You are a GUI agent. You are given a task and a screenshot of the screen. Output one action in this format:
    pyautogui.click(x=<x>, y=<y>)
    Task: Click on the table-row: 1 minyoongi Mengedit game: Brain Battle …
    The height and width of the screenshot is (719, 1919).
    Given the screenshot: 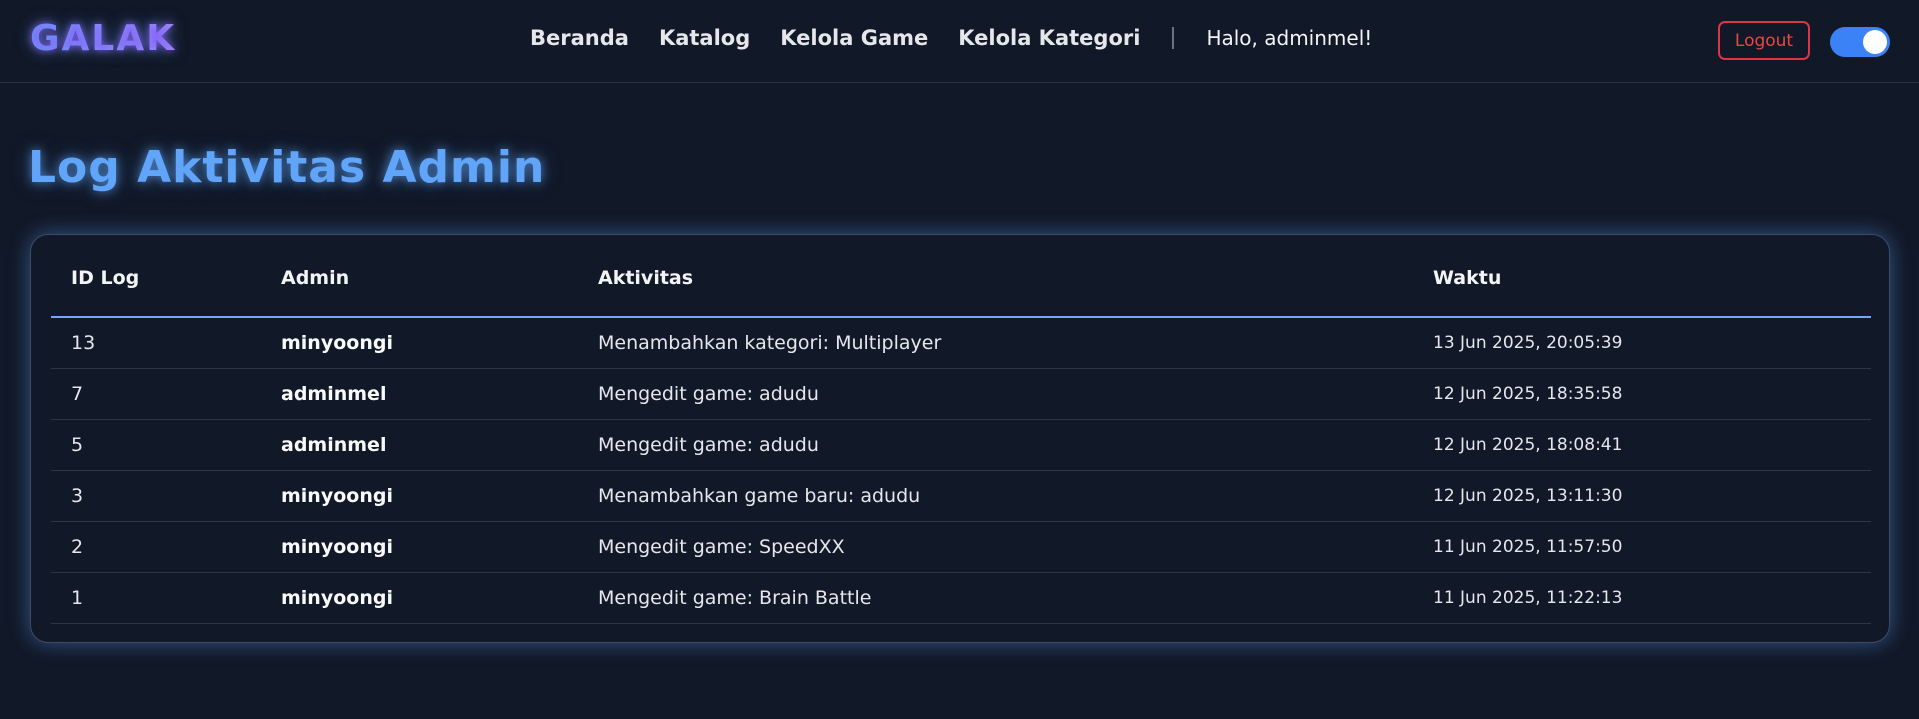 What is the action you would take?
    pyautogui.click(x=961, y=598)
    